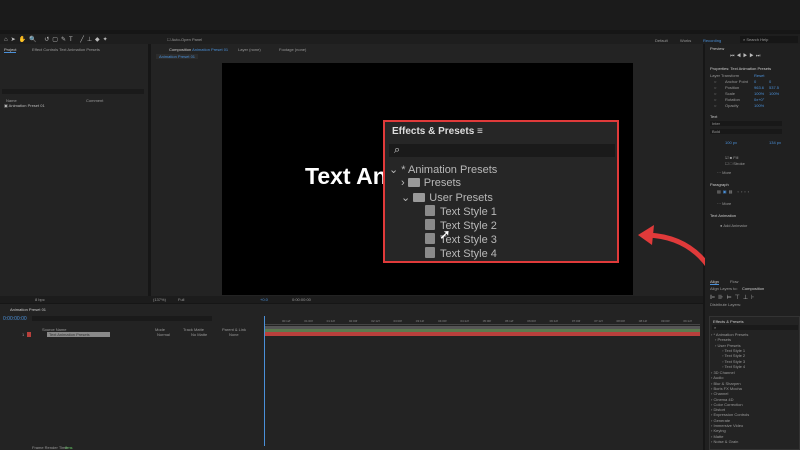  What do you see at coordinates (755, 430) in the screenshot?
I see `effect-category: › Keying` at bounding box center [755, 430].